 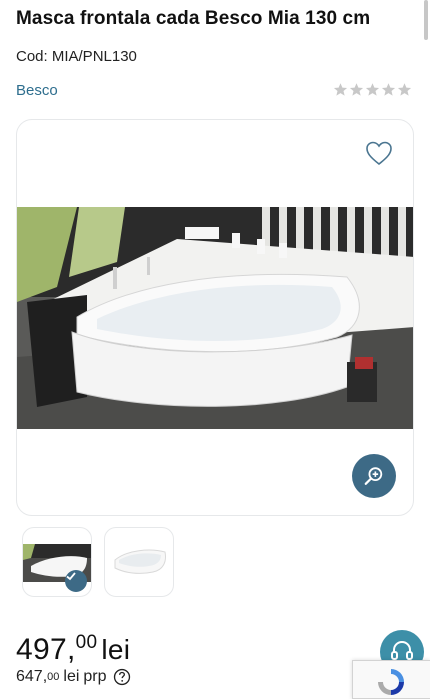 What do you see at coordinates (76, 56) in the screenshot?
I see `product-code: Cod: MIA/PNL130` at bounding box center [76, 56].